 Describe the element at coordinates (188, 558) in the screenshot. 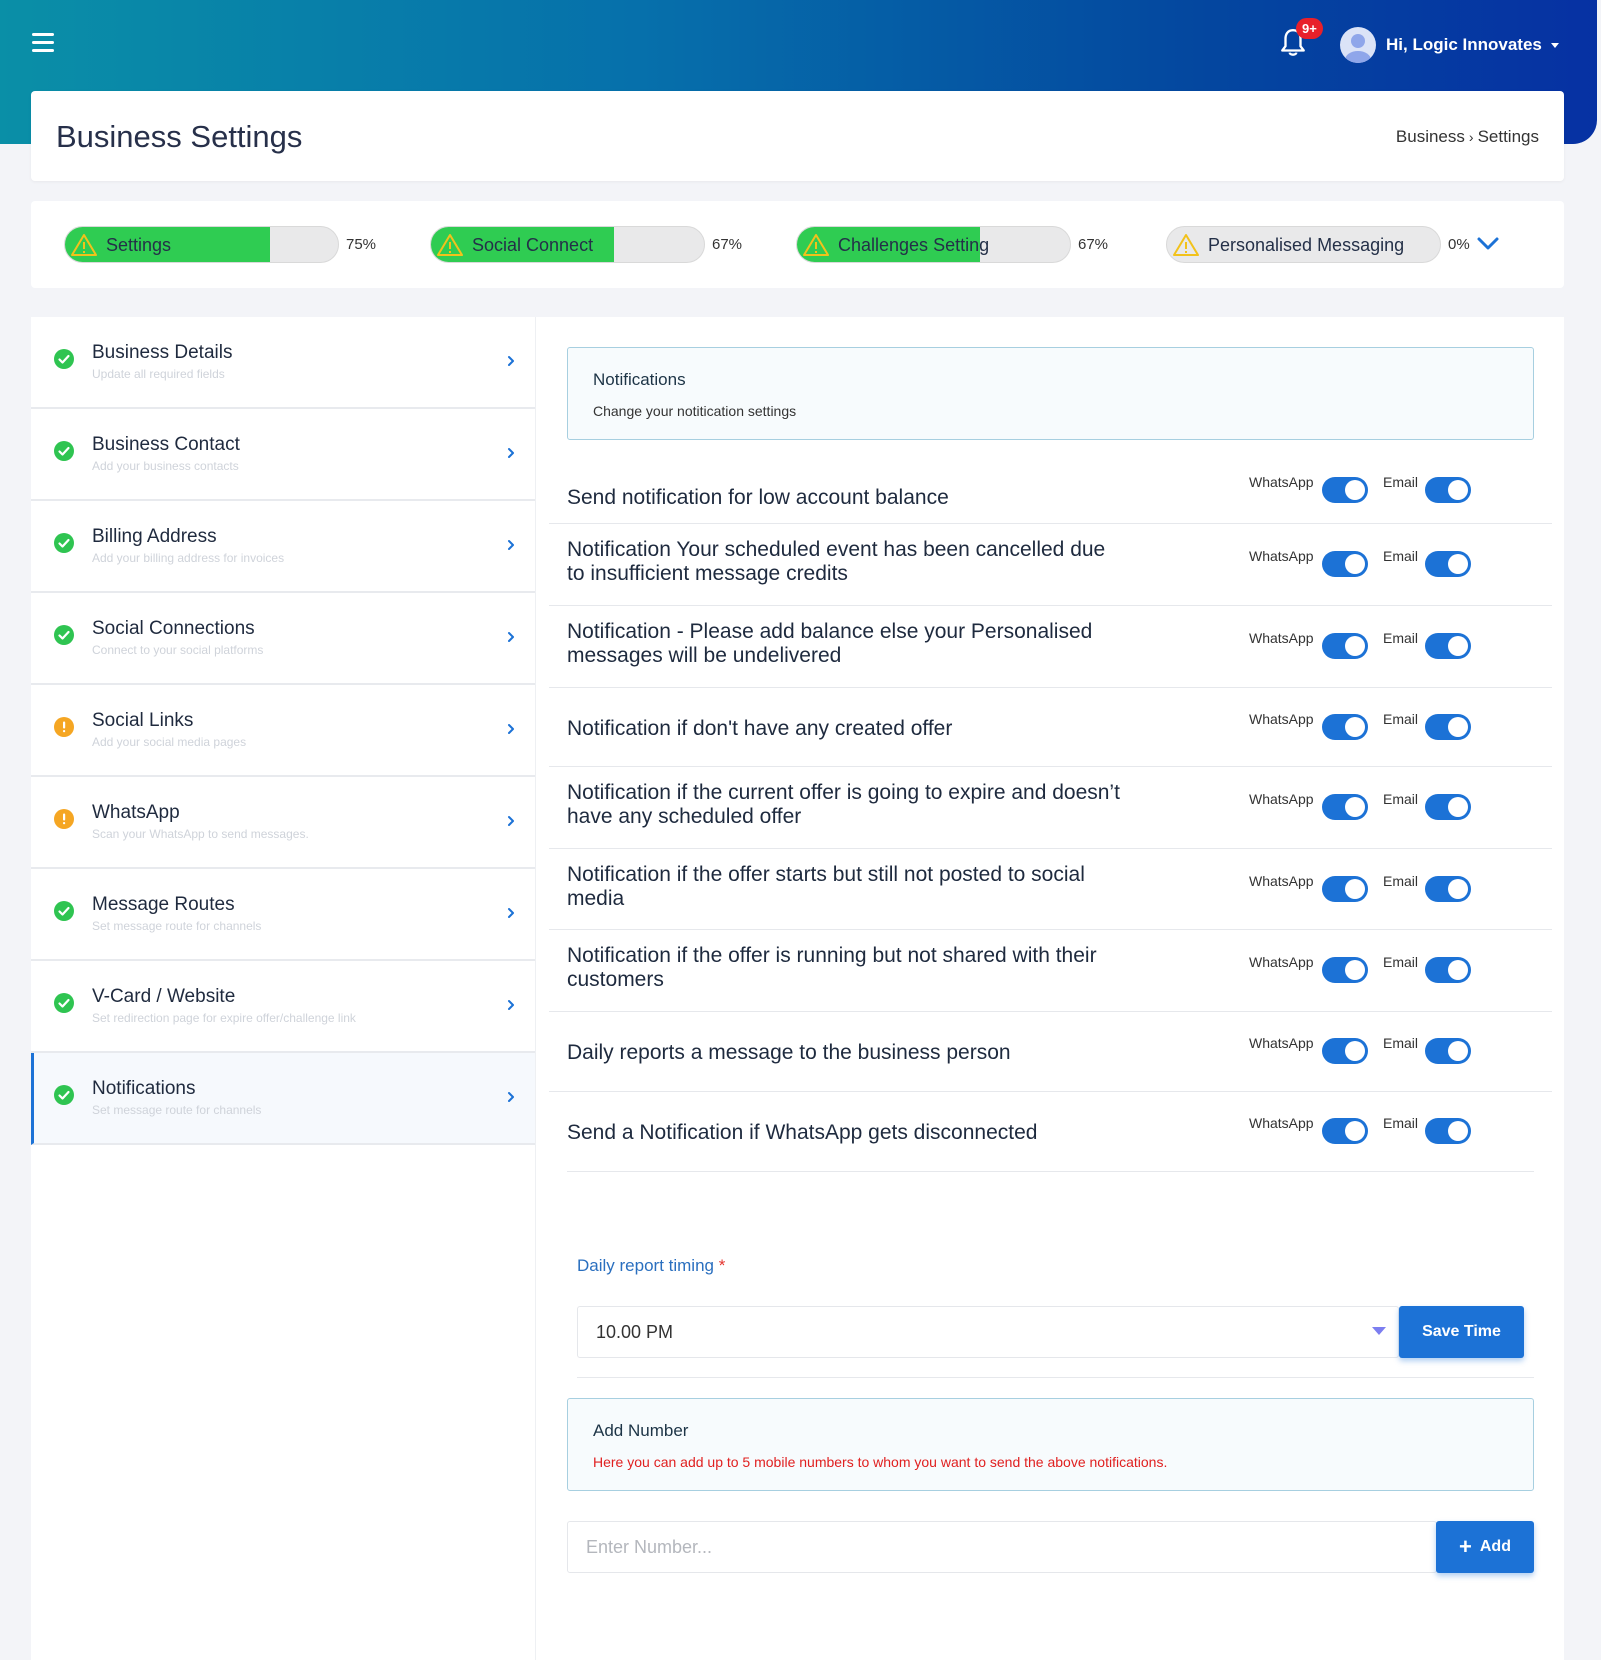

I see `sidebar-item-subtitle: Add your billing address for invoices` at that location.